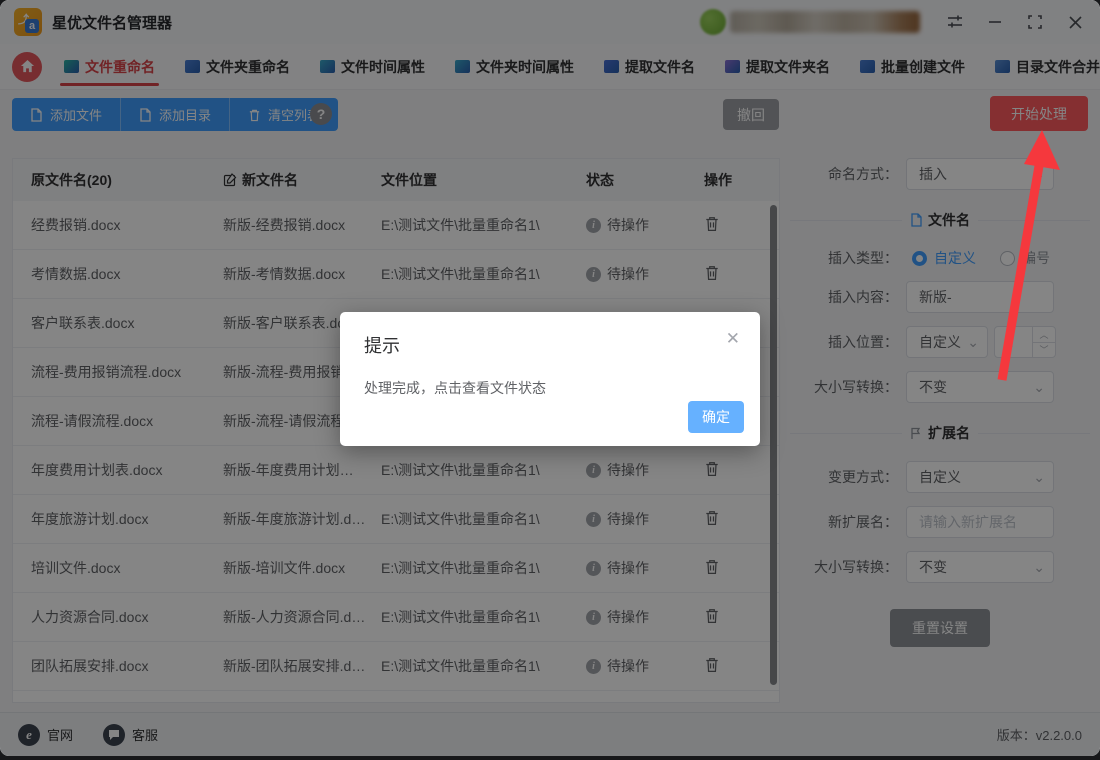 This screenshot has height=760, width=1100. What do you see at coordinates (382, 346) in the screenshot?
I see `dialog-title: 提示` at bounding box center [382, 346].